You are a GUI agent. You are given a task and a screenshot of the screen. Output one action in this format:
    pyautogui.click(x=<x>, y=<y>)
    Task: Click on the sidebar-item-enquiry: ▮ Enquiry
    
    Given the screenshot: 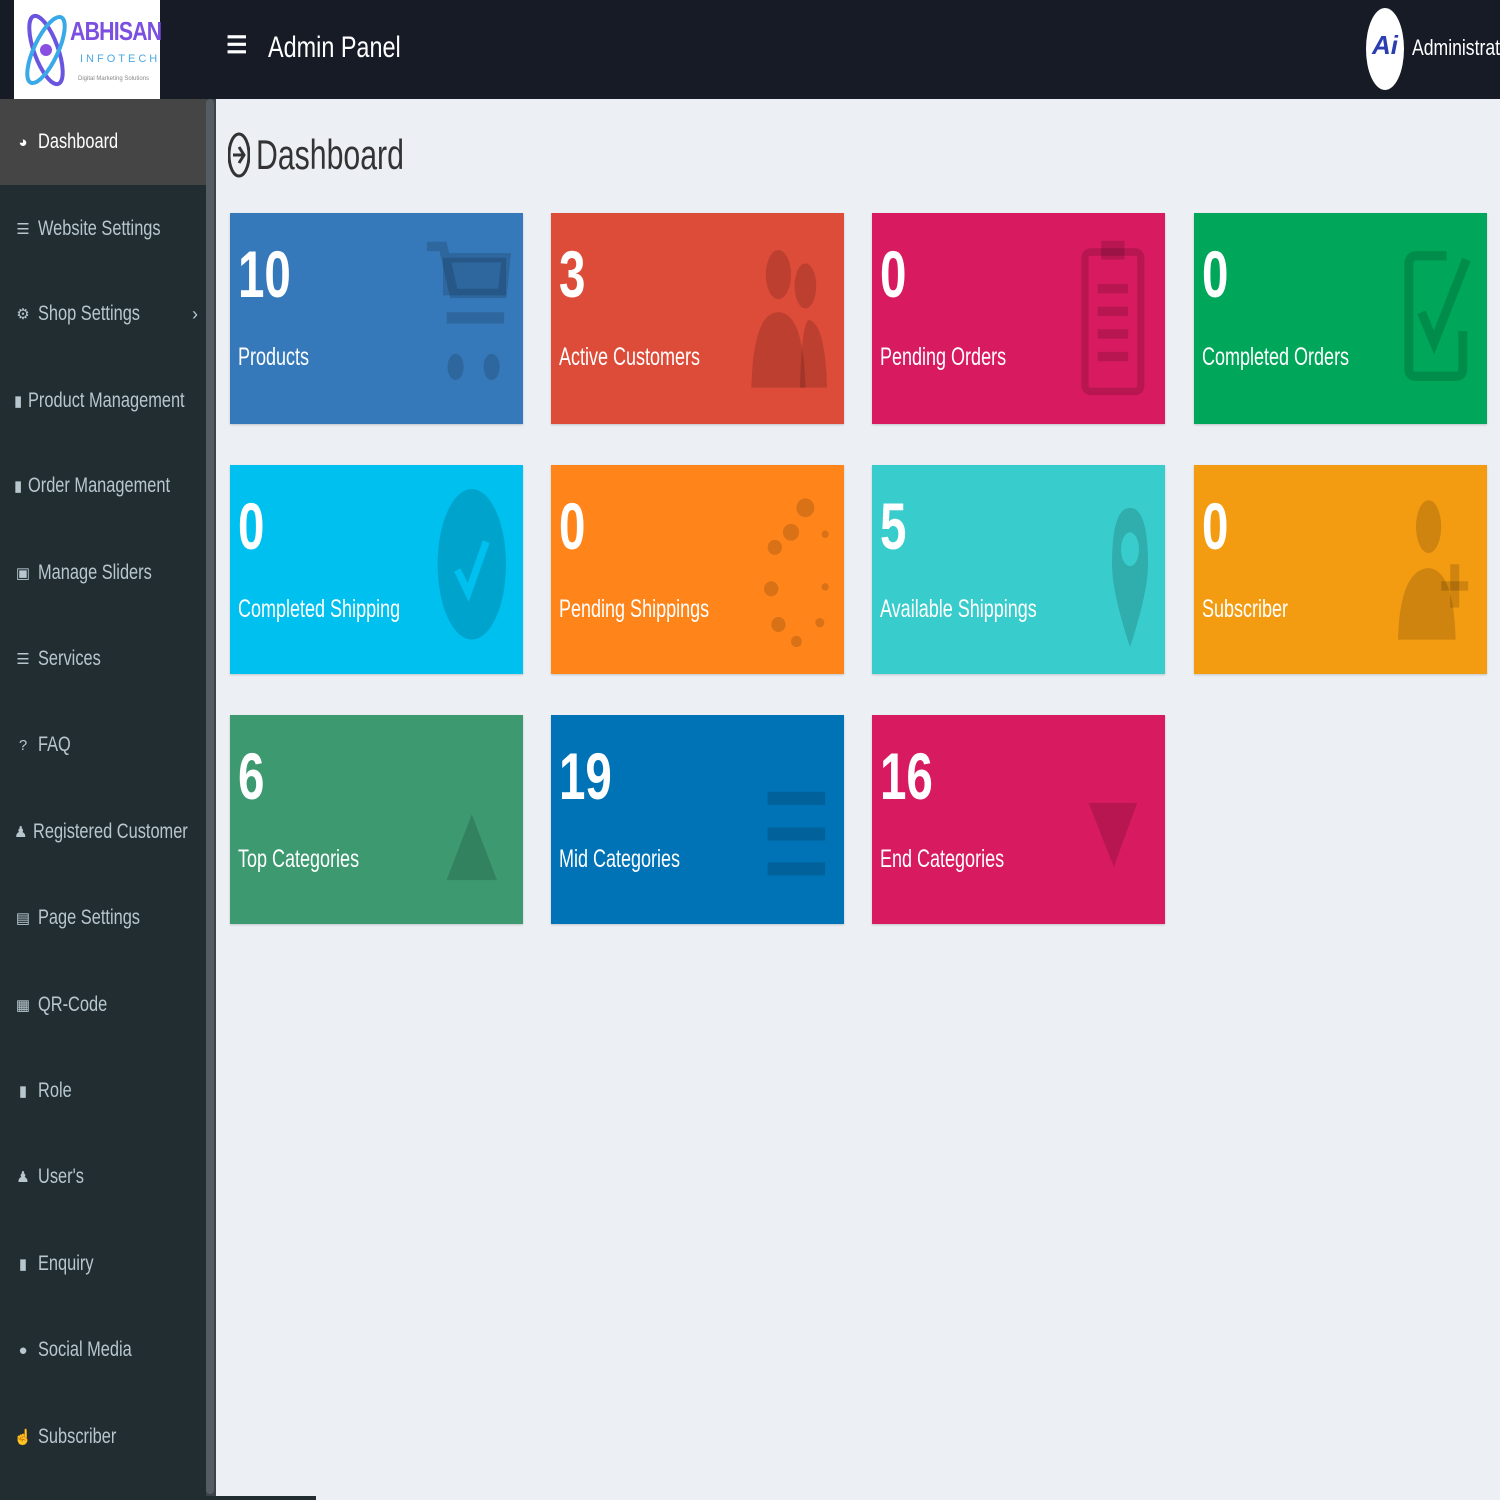 What is the action you would take?
    pyautogui.click(x=103, y=1264)
    